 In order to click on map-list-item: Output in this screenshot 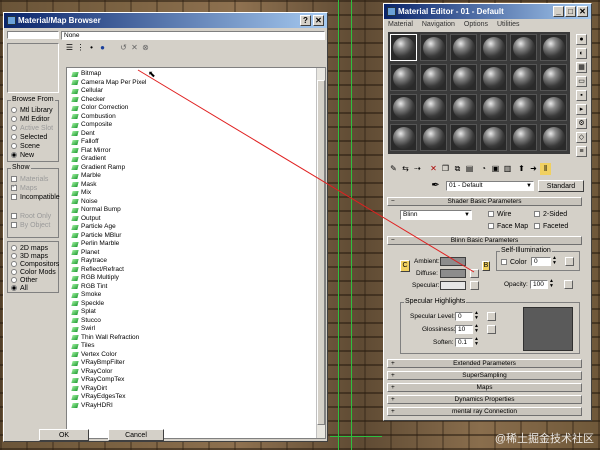, I will do `click(196, 219)`.